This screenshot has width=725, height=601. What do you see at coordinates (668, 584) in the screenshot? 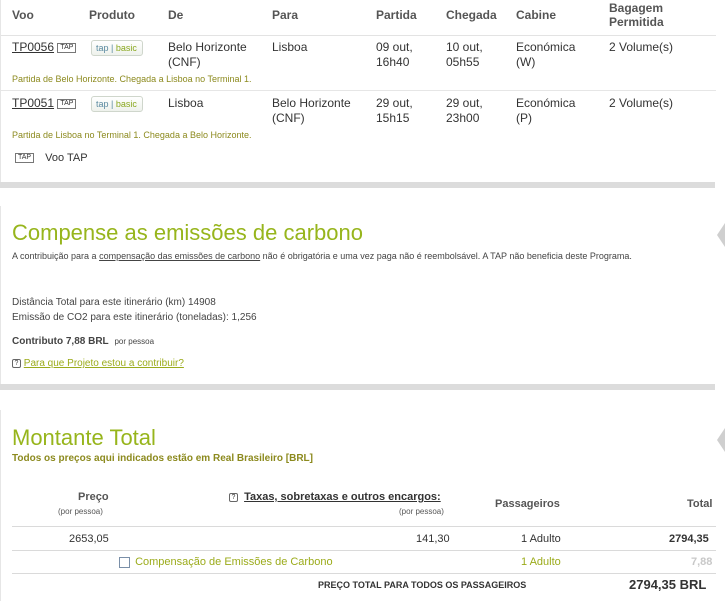
I see `grand-total-value: 2794,35 BRL` at bounding box center [668, 584].